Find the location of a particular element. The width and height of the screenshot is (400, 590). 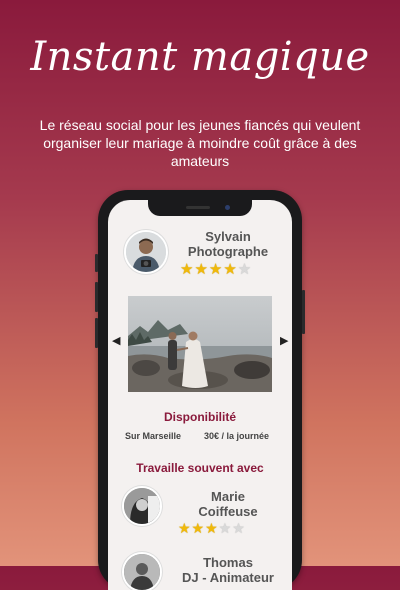

profile-role: Photographe is located at coordinates (228, 251).